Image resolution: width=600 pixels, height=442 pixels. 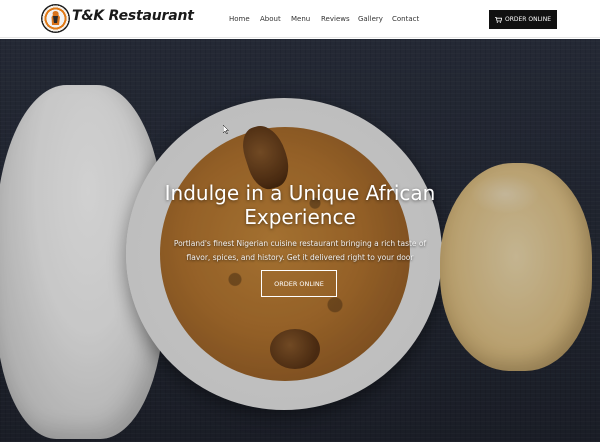 I want to click on mouse-cursor-icon, so click(x=226, y=129).